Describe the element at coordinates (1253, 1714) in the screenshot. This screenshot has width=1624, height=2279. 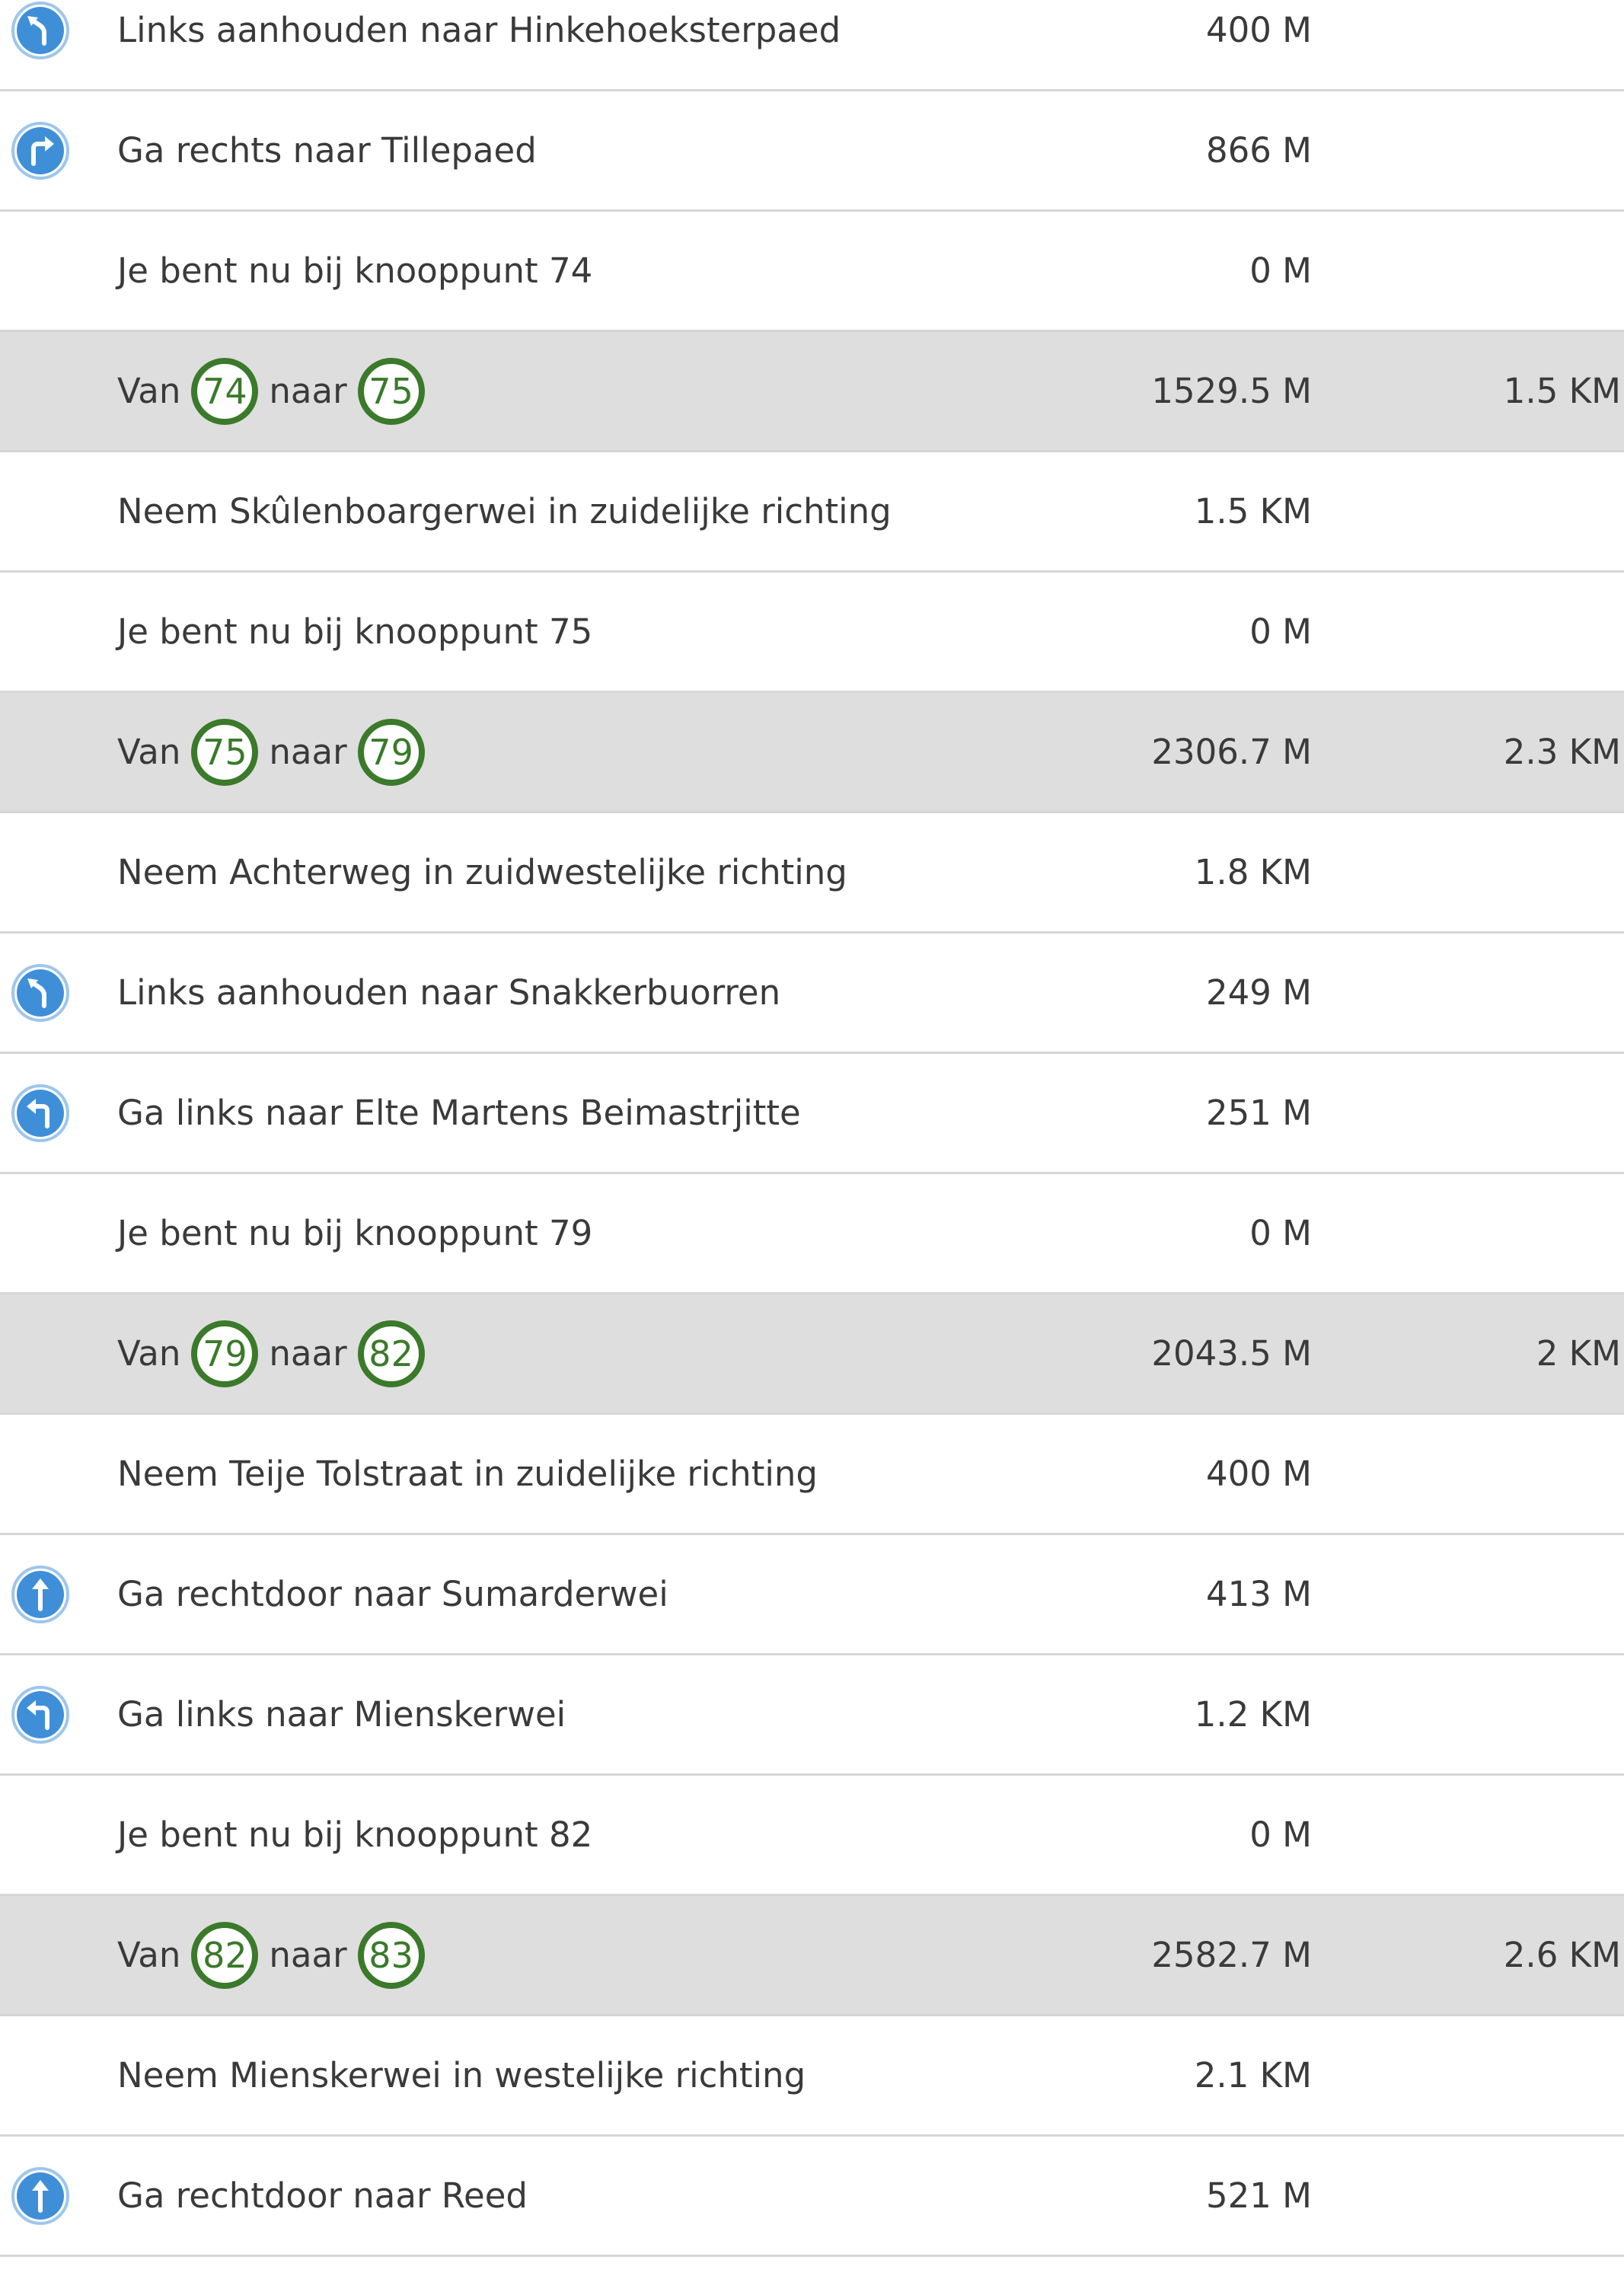
I see `step-distance: 1.2 KM` at that location.